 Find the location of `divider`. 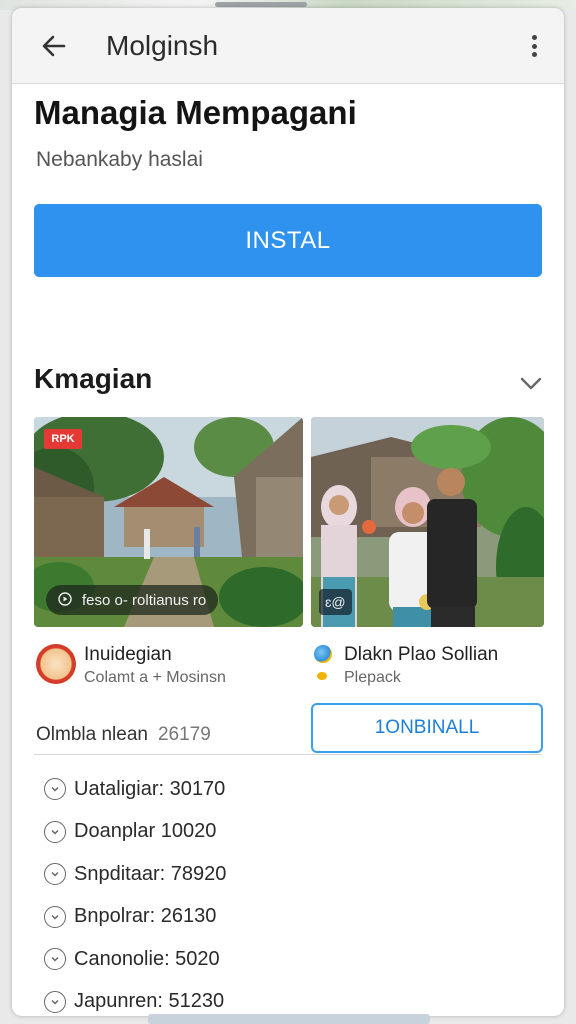

divider is located at coordinates (288, 754).